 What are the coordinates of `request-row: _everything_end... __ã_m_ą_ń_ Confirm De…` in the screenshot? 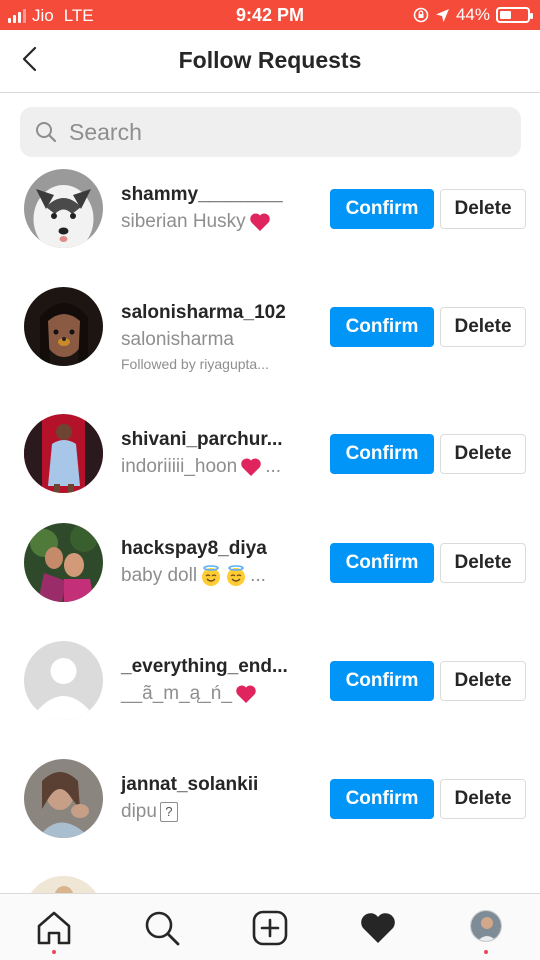 It's located at (270, 681).